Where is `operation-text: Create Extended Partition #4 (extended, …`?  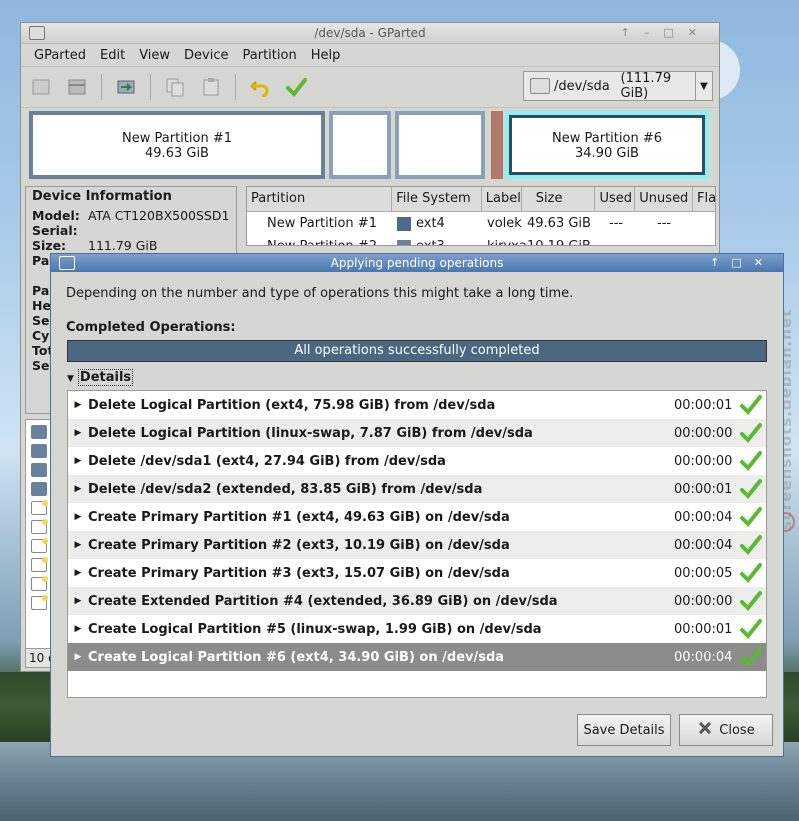 operation-text: Create Extended Partition #4 (extended, … is located at coordinates (323, 601).